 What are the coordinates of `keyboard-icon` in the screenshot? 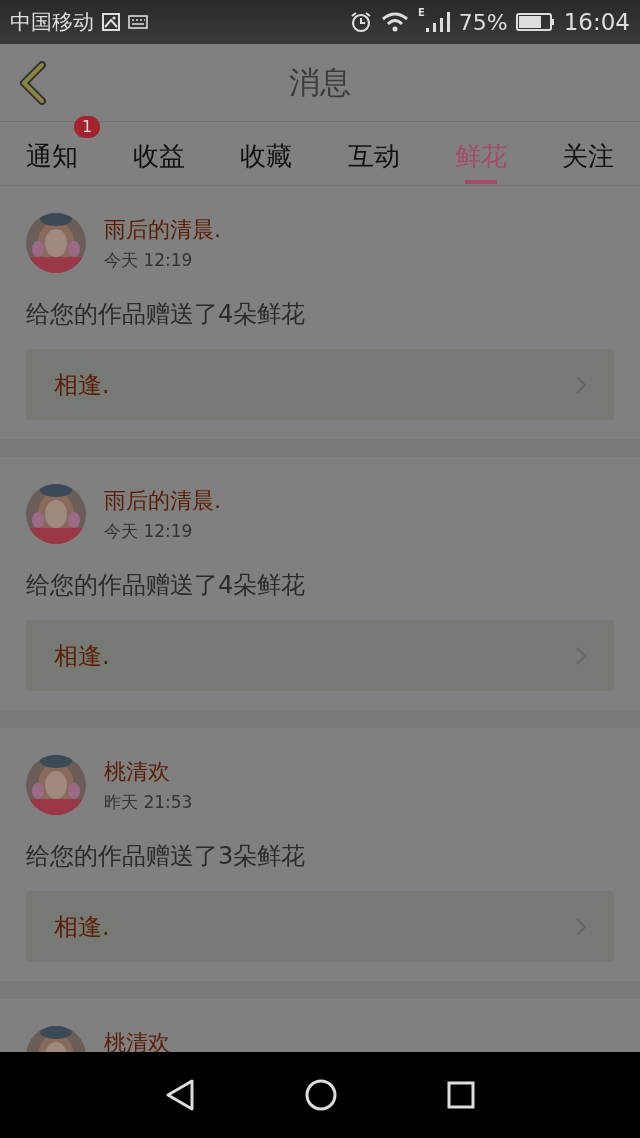 It's located at (138, 22).